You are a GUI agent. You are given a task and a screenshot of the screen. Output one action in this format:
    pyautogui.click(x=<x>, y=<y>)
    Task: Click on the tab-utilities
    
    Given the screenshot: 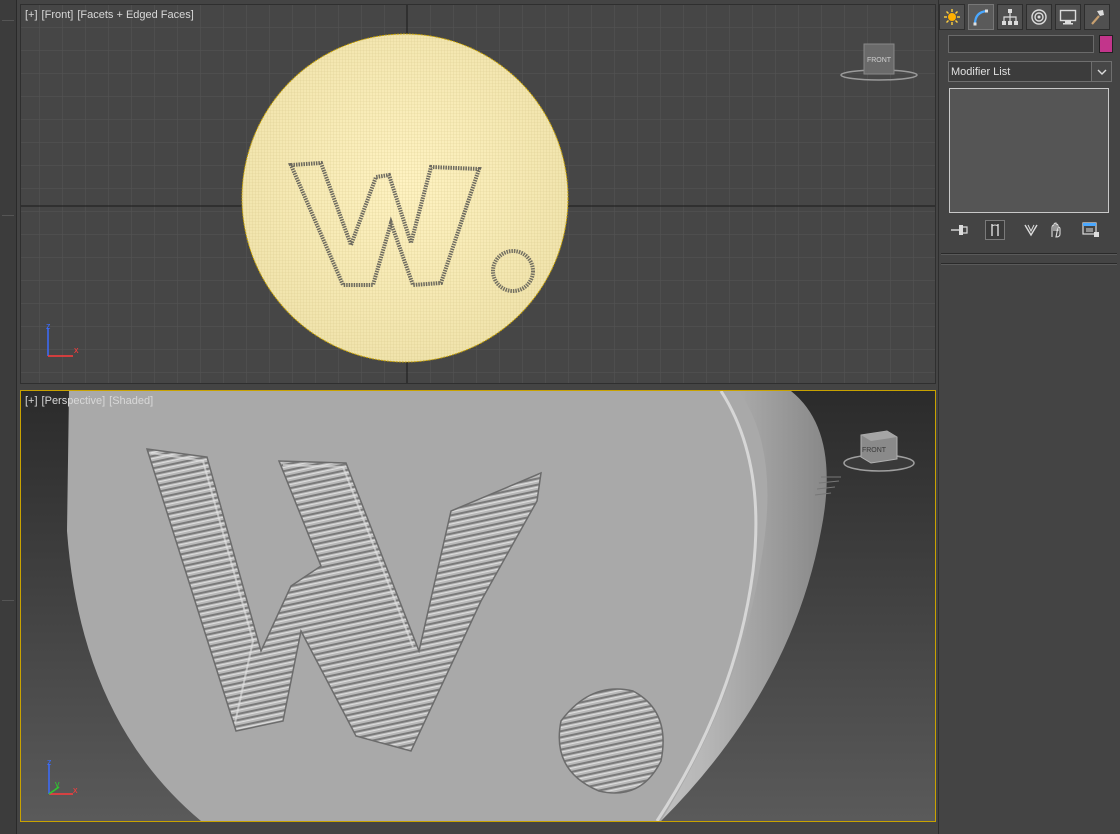 What is the action you would take?
    pyautogui.click(x=1097, y=17)
    